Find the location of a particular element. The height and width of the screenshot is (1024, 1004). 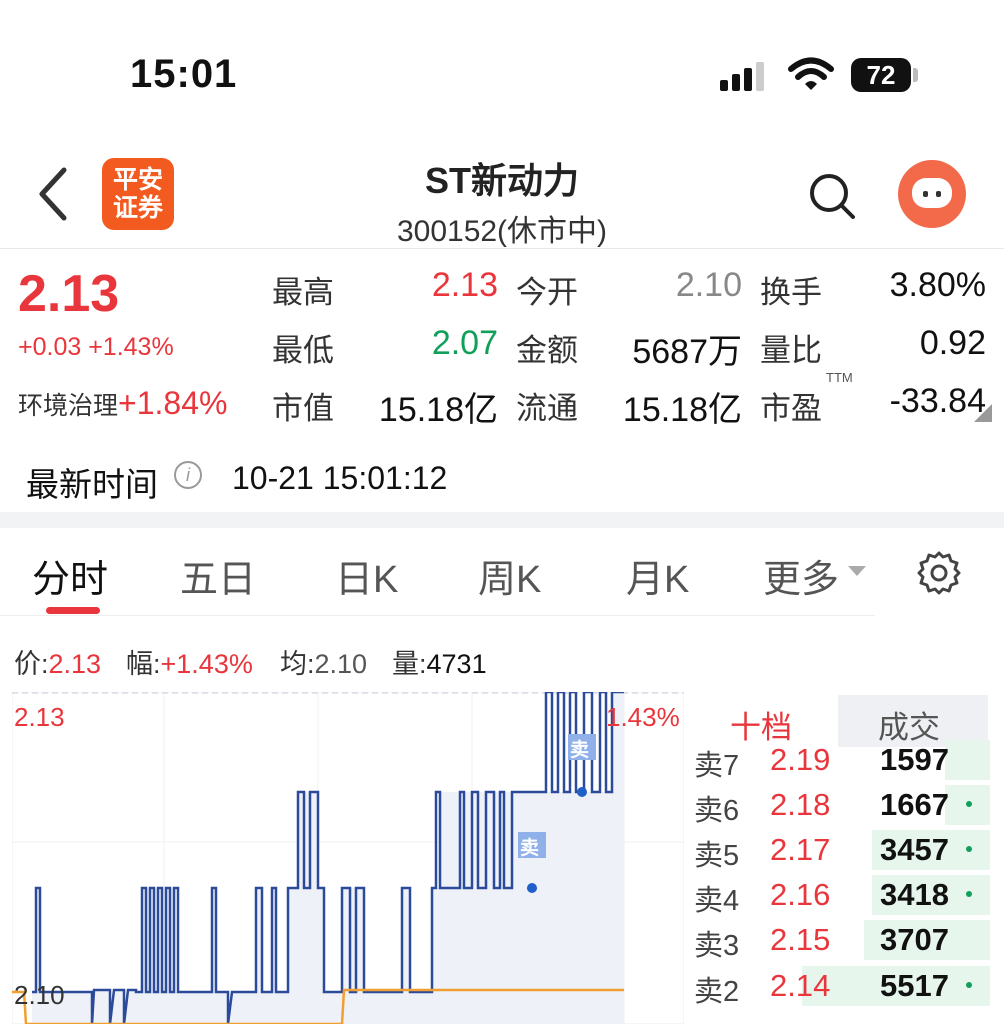

row-label: 卖5 is located at coordinates (717, 856).